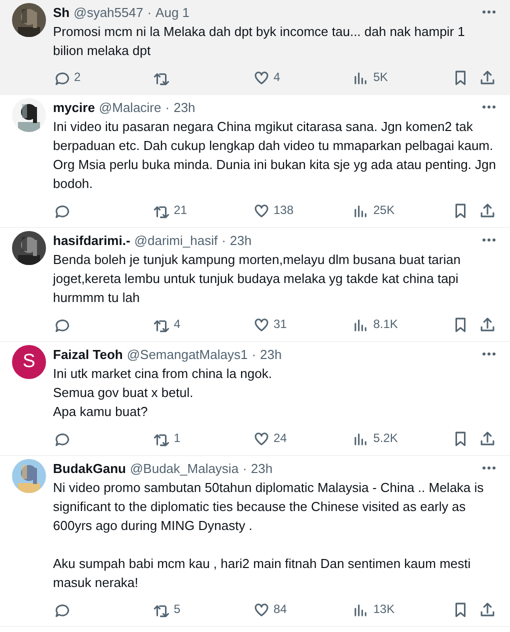  Describe the element at coordinates (274, 155) in the screenshot. I see `tweet-text: Ini video itu pasaran negara China mgikut citarasa sana. Jgn komen2 tak berpaduan etc. Dah cukup lengkap dah video tu mmaparkan pelbagai kaum. Org Msia perlu buka minda. Dunia ini bukan kita sje yg ada atau penting. Jgn bodoh.` at that location.